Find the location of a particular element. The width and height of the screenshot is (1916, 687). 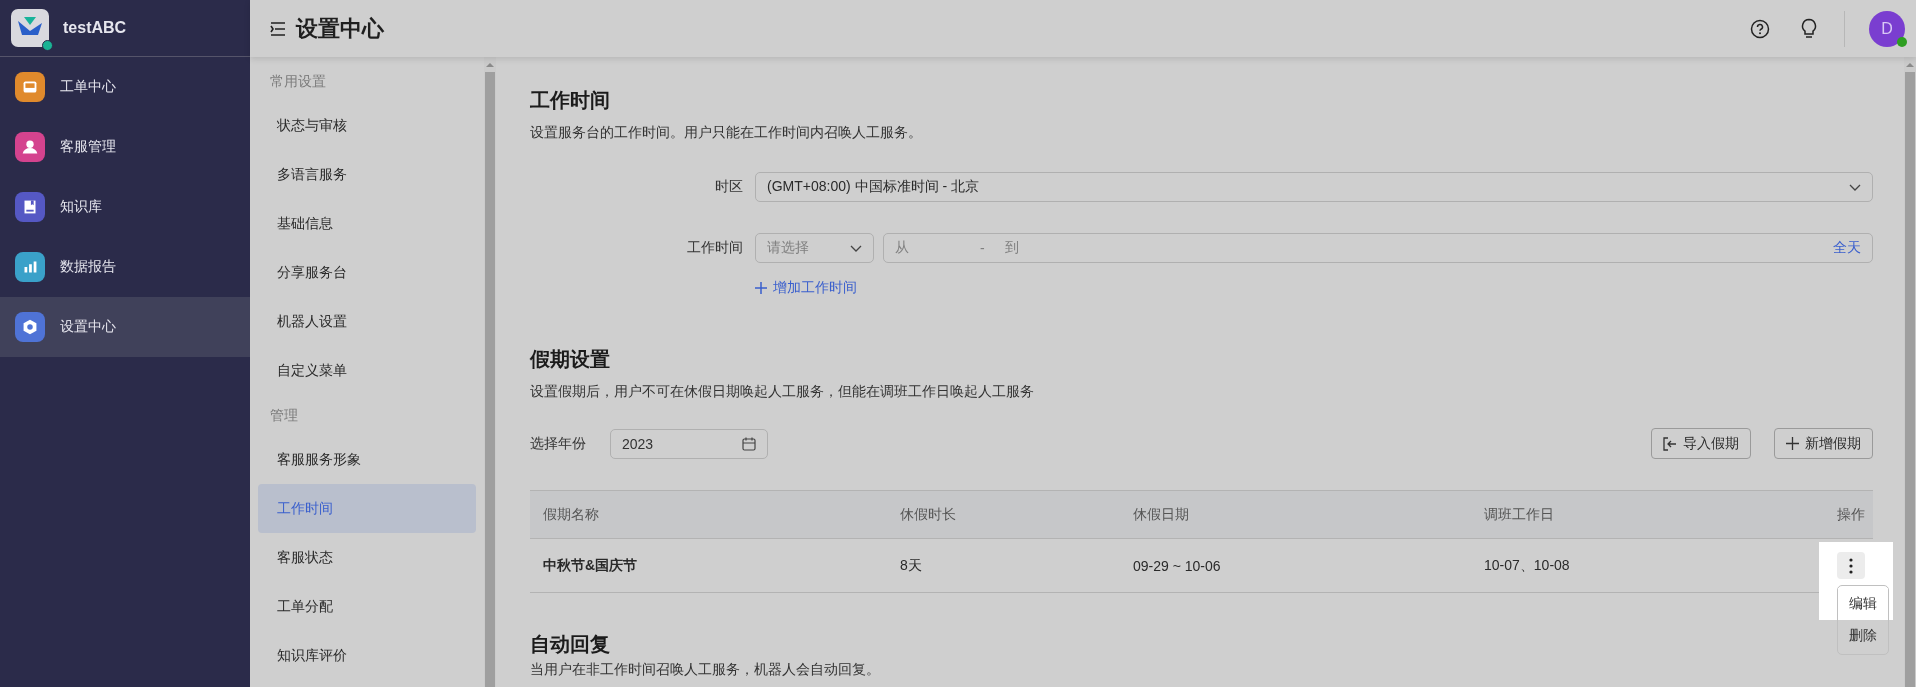

sidebar-item: 工单中心 is located at coordinates (125, 87).